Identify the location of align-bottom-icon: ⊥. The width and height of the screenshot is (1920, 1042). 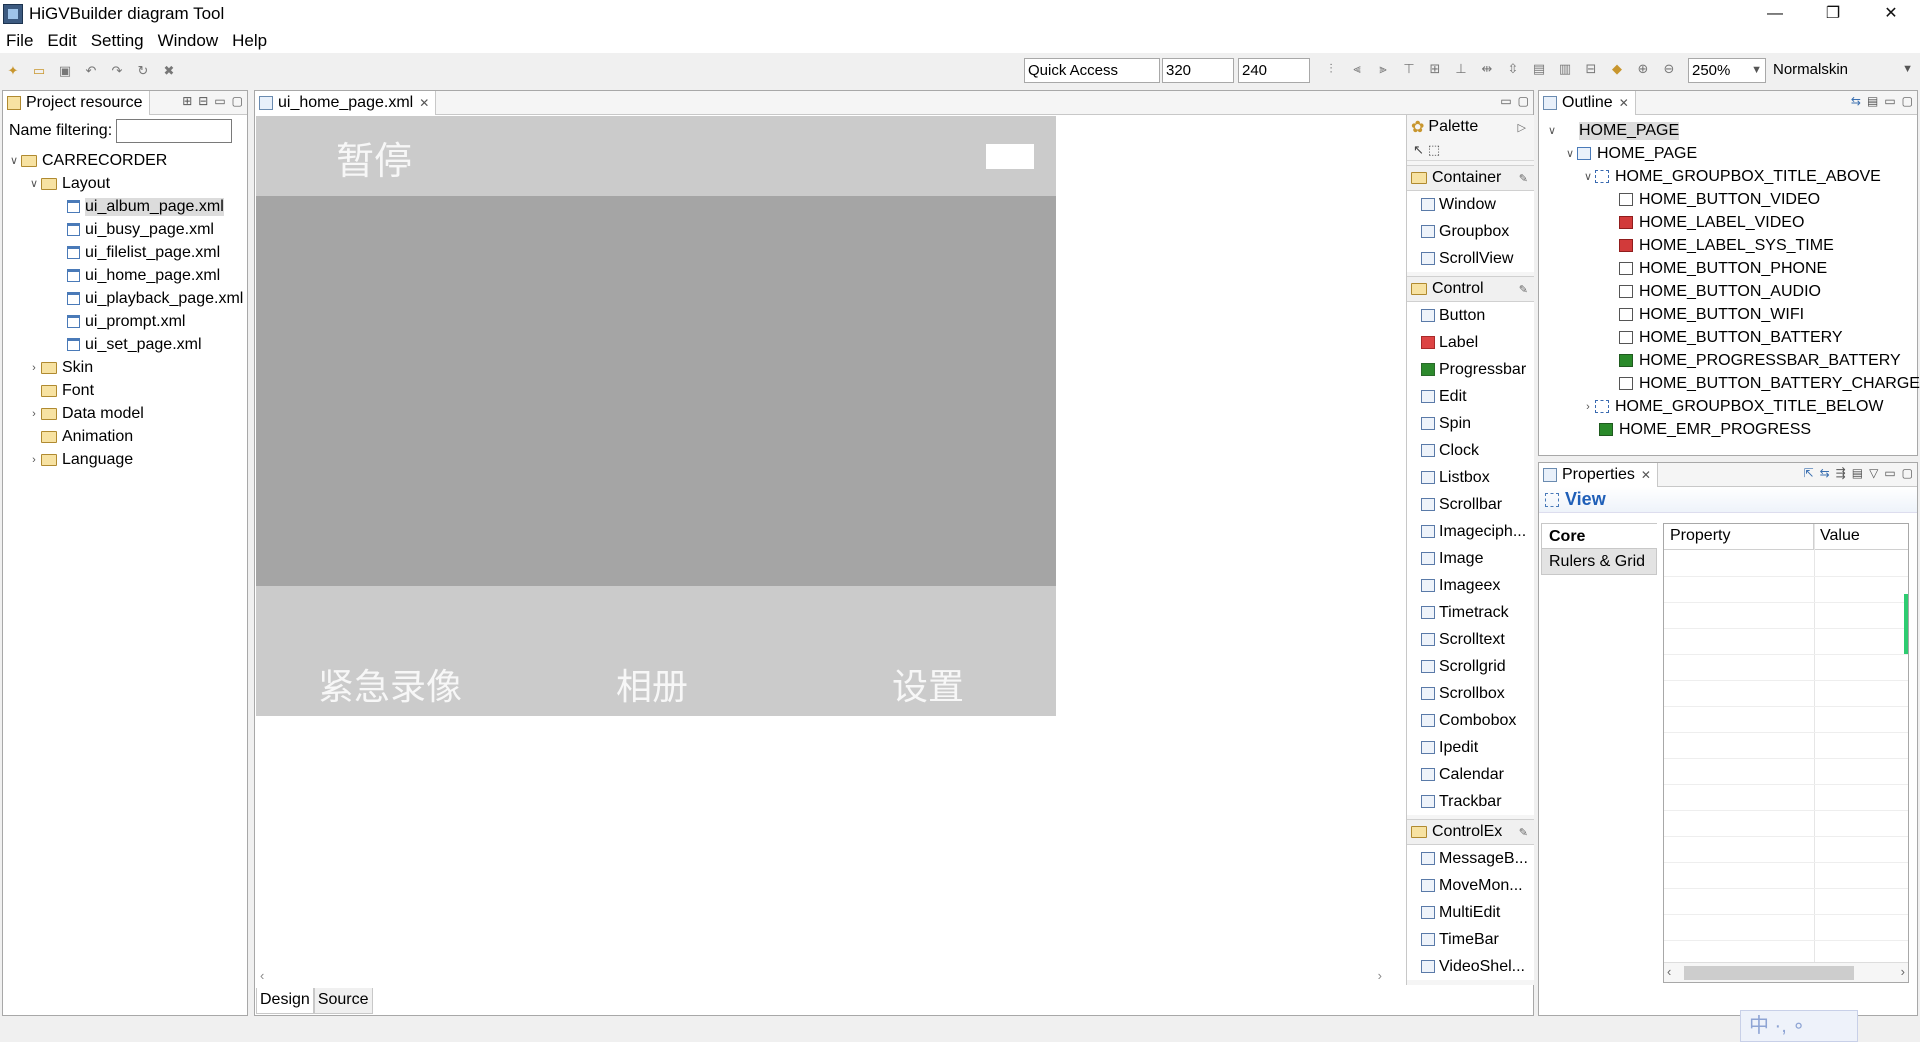
(1461, 69).